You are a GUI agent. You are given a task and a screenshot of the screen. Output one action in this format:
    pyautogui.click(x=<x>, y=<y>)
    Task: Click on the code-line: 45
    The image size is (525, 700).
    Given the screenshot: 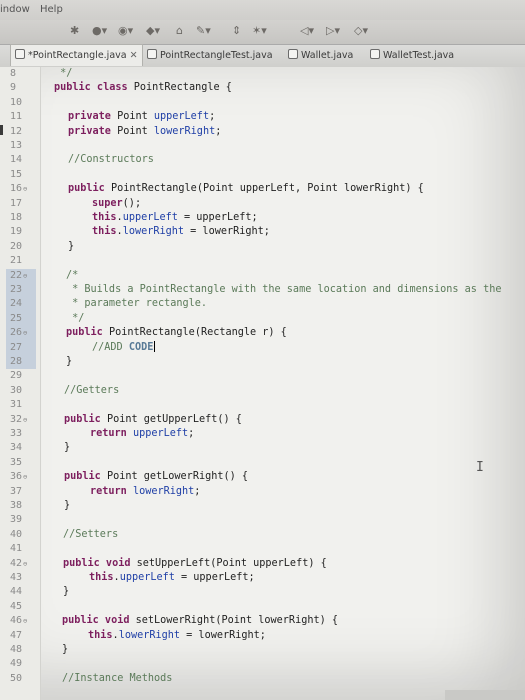 What is the action you would take?
    pyautogui.click(x=16, y=606)
    